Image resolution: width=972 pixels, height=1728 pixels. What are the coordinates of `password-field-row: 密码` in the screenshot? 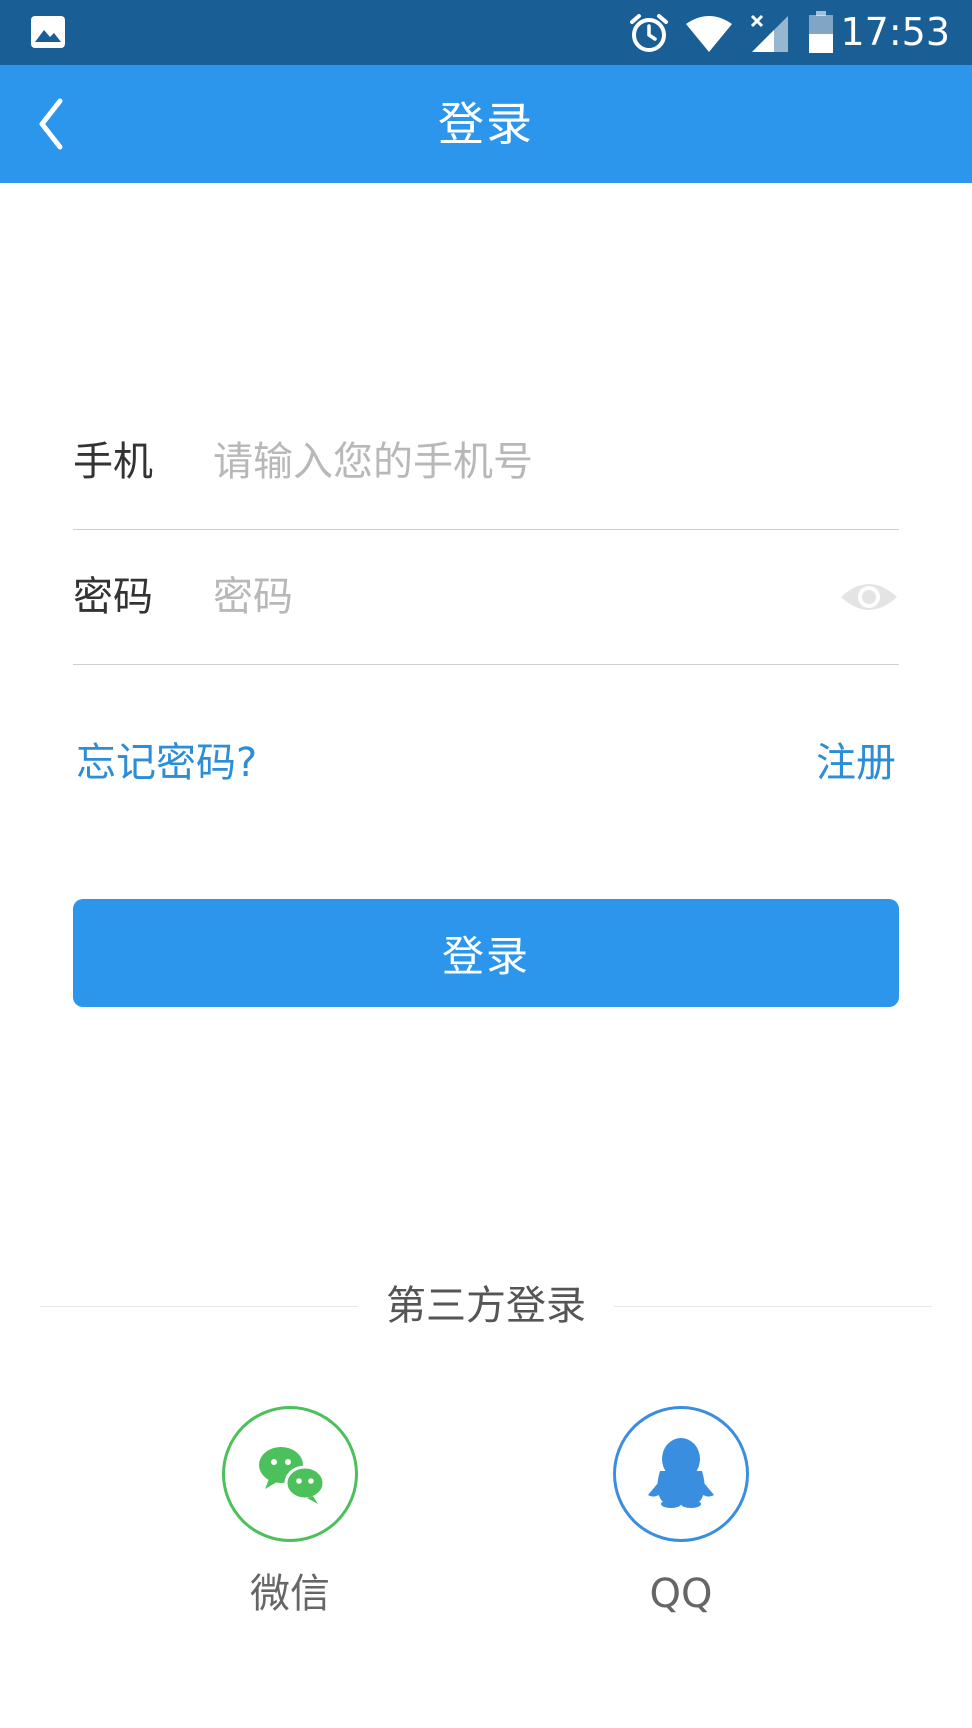 It's located at (486, 598).